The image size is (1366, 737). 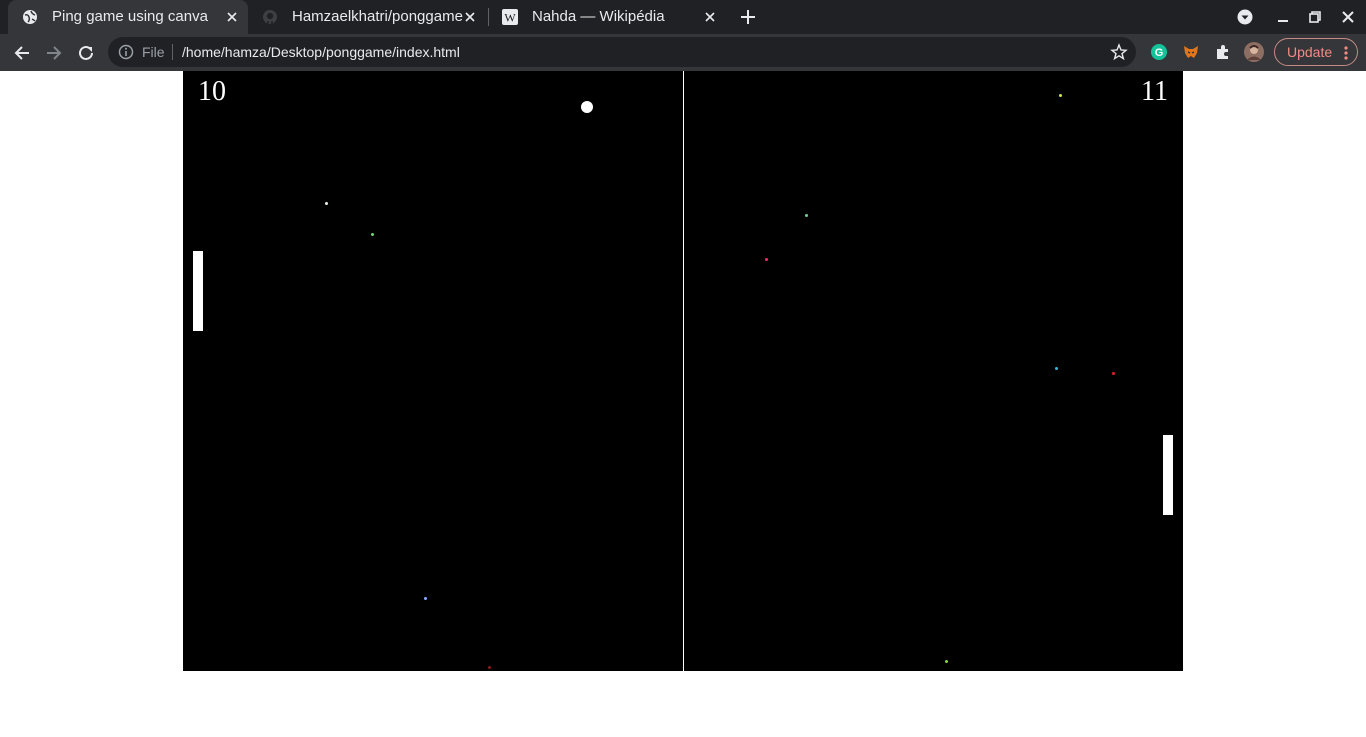 I want to click on new-tab-button, so click(x=748, y=17).